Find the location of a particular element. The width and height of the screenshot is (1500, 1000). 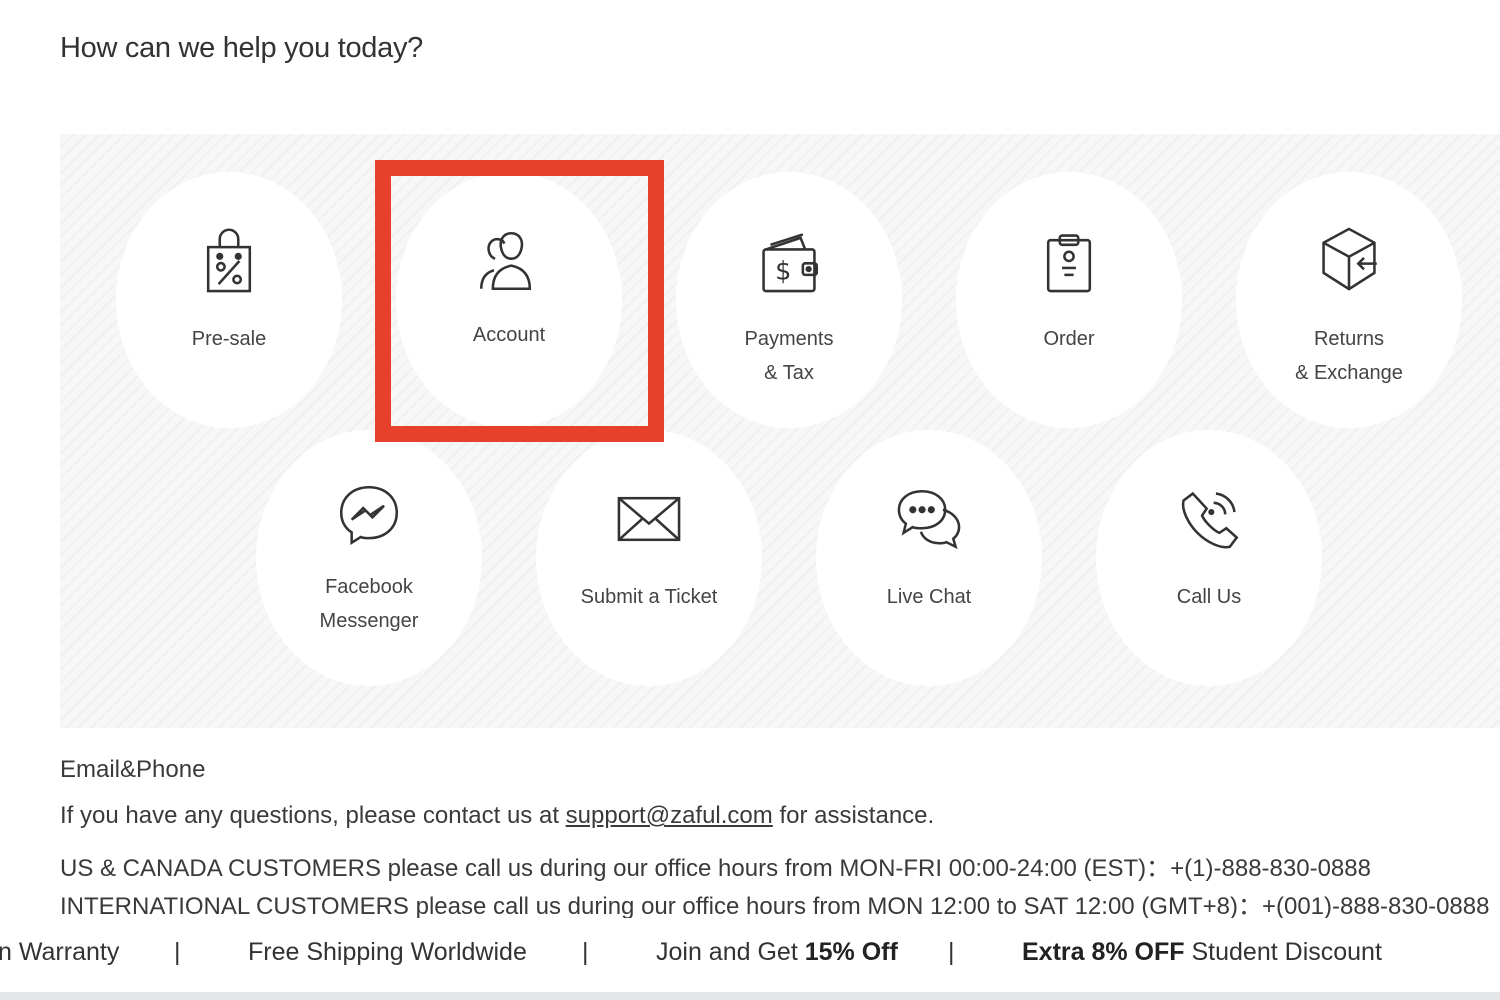

promo-join-discount: Join and Get 15% Off is located at coordinates (777, 952).